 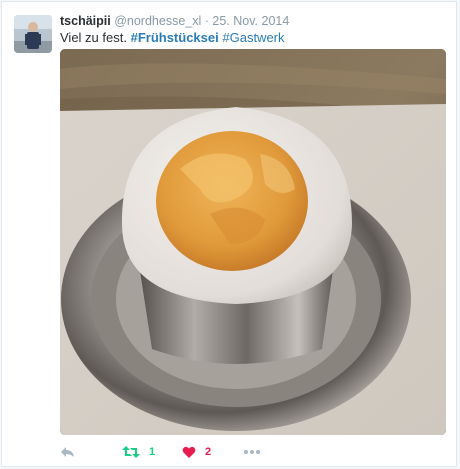 What do you see at coordinates (93, 37) in the screenshot?
I see `tweet-text-plain: Viel zu fest.` at bounding box center [93, 37].